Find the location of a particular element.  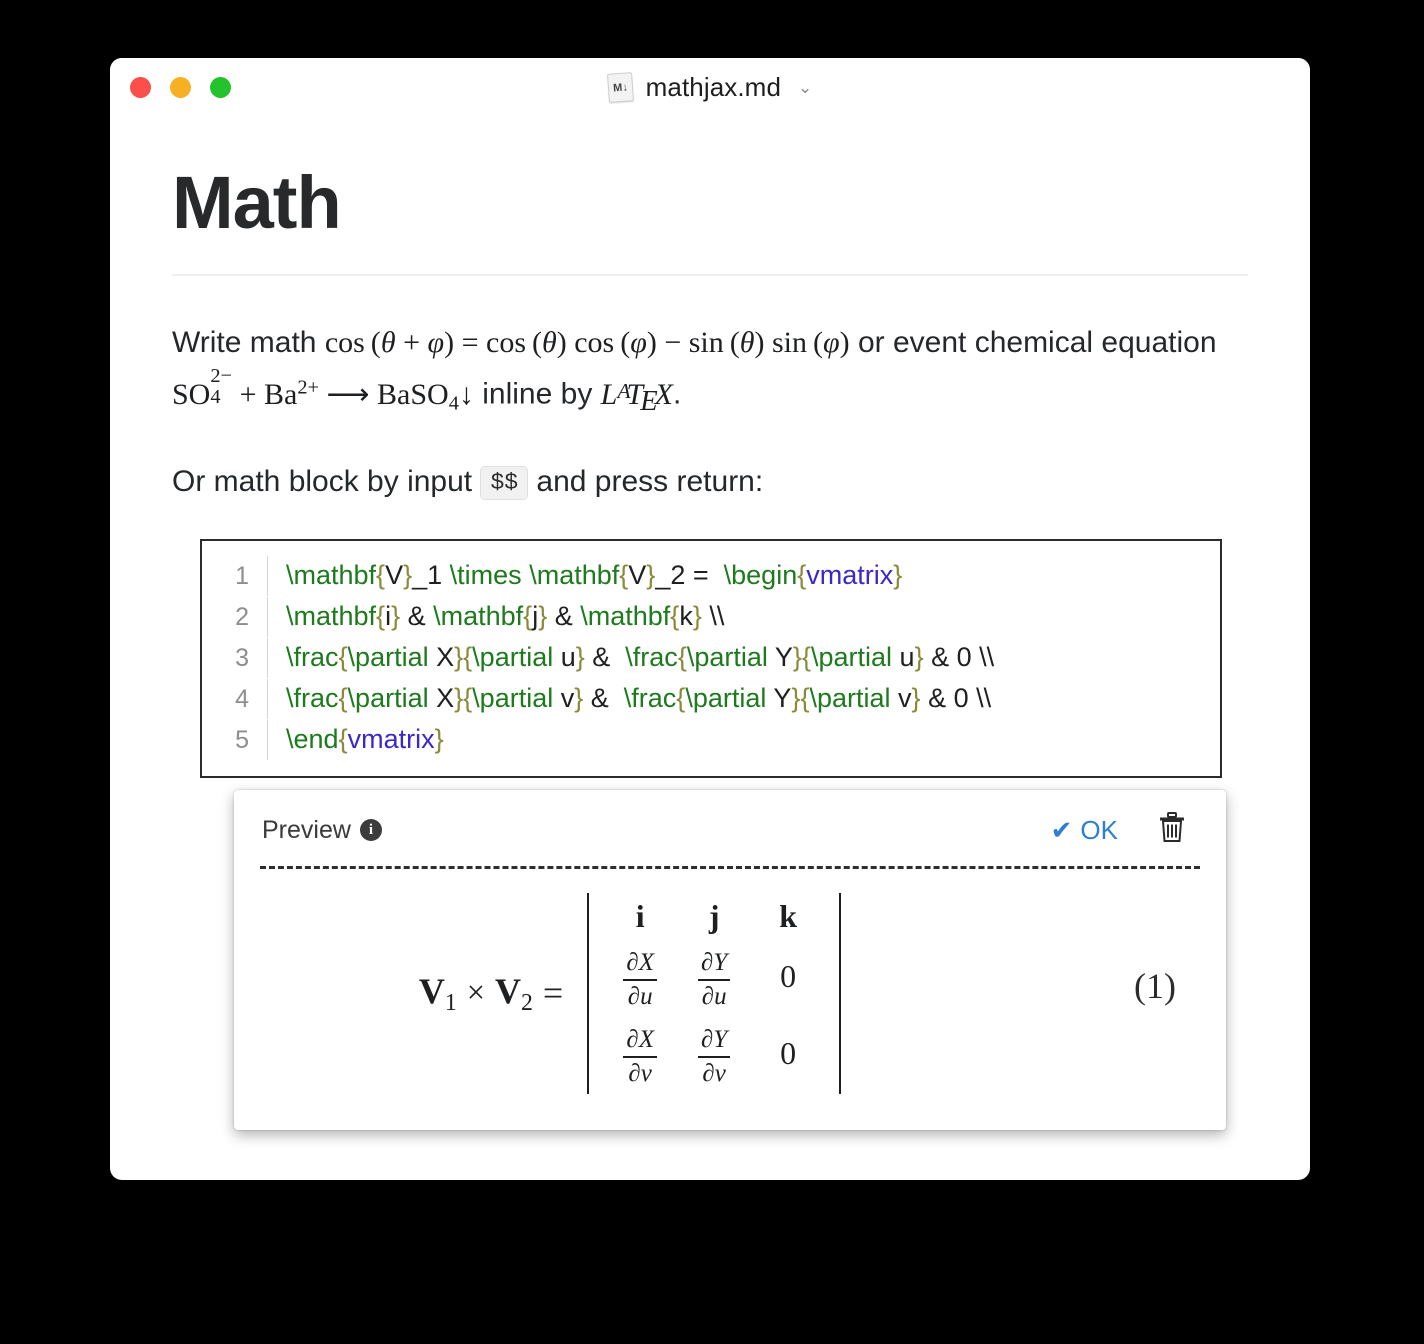

code-token: u is located at coordinates (564, 657).